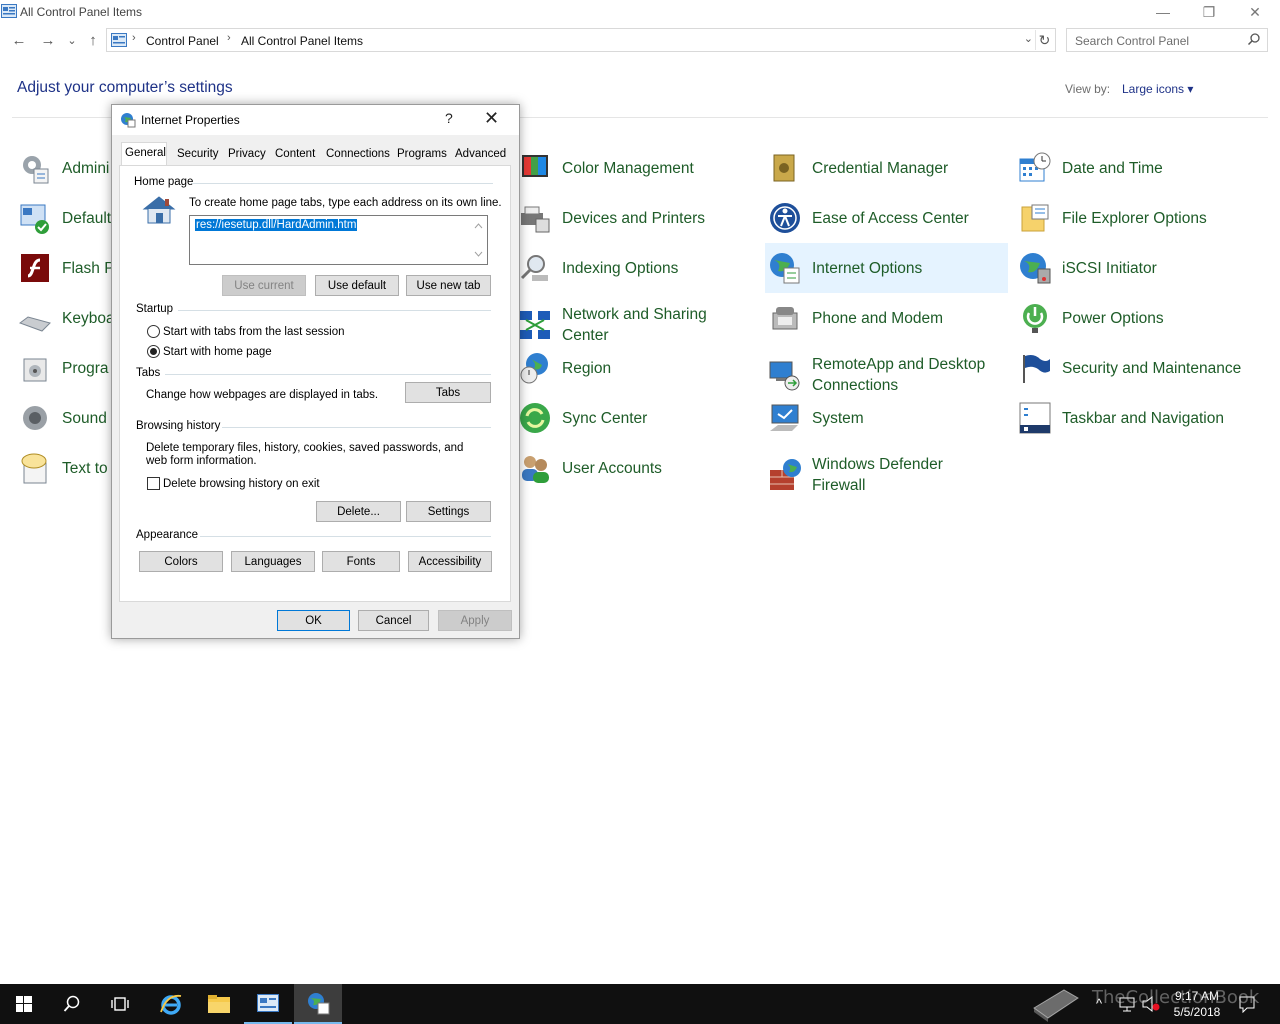  What do you see at coordinates (855, 318) in the screenshot?
I see `cp-item-phone-and-modem: Phone and Modem` at bounding box center [855, 318].